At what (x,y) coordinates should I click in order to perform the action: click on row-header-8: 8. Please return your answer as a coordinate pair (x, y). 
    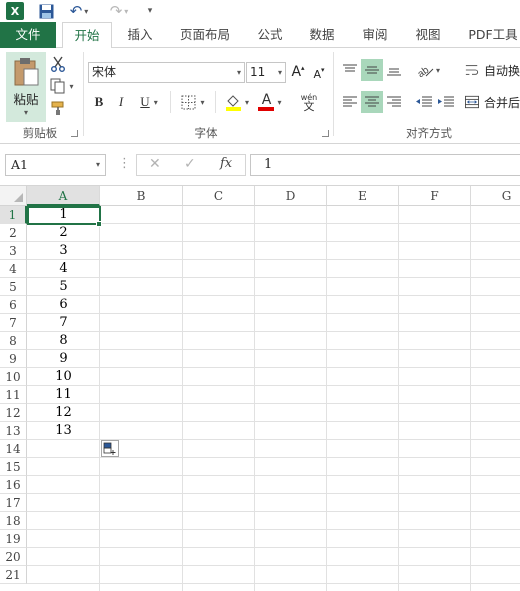
    Looking at the image, I should click on (13, 341).